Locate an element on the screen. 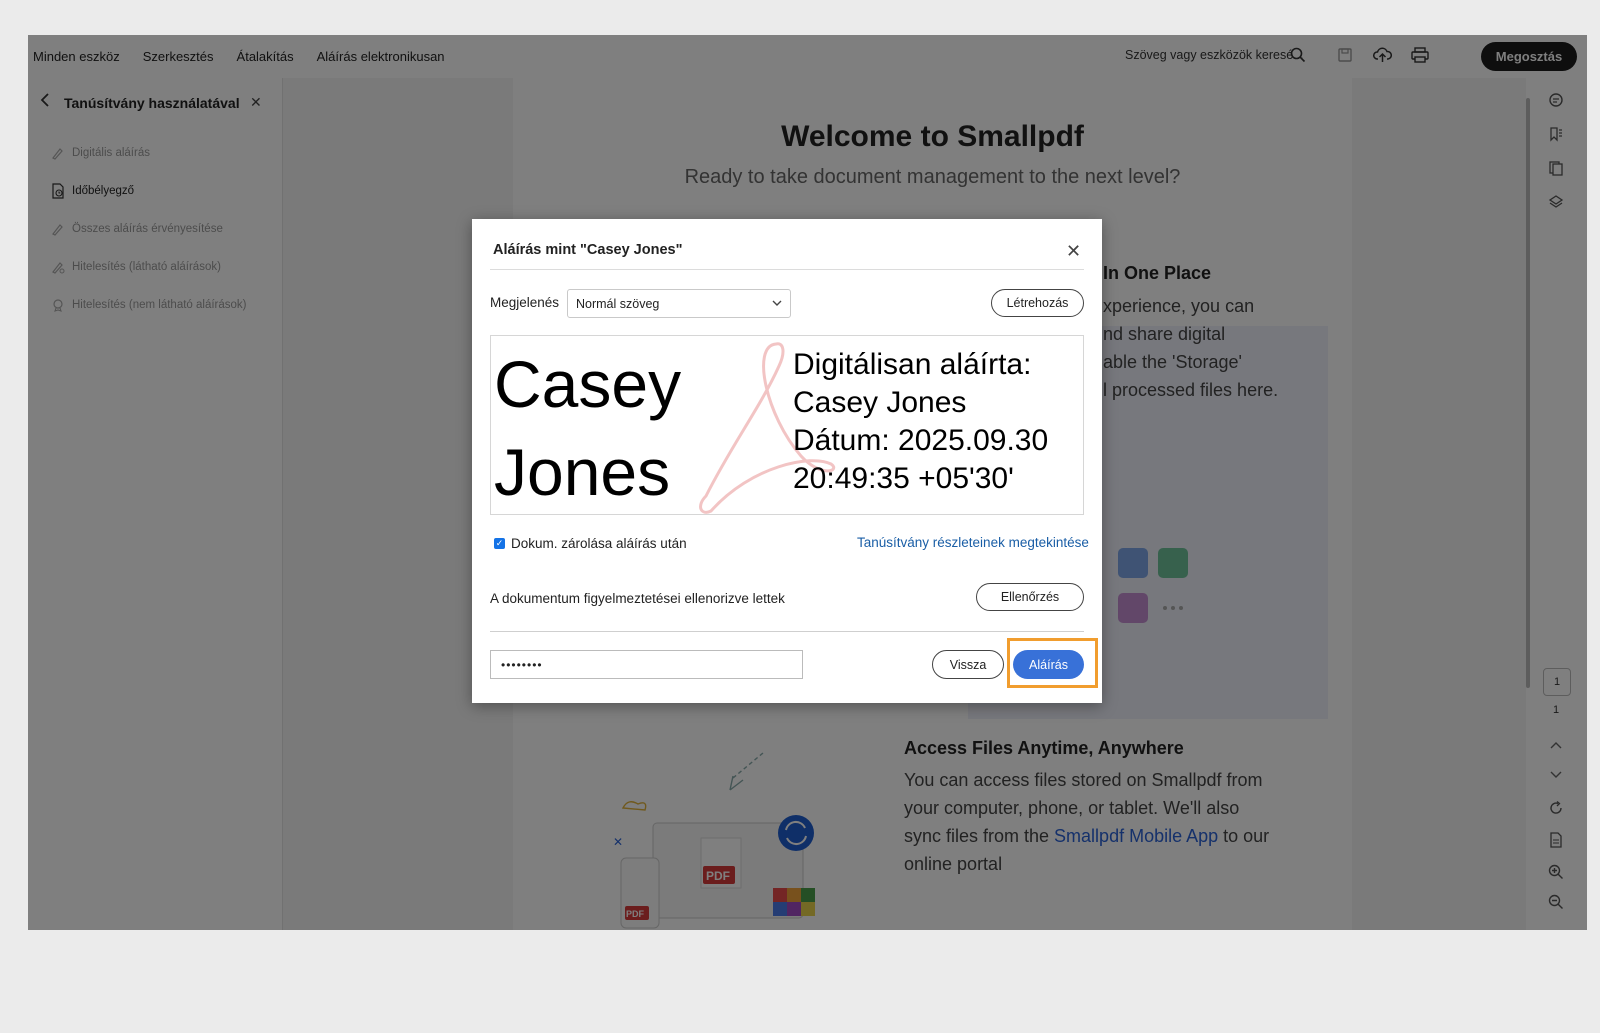 The image size is (1600, 1033). dialog-close-icon: ✕ is located at coordinates (1073, 251).